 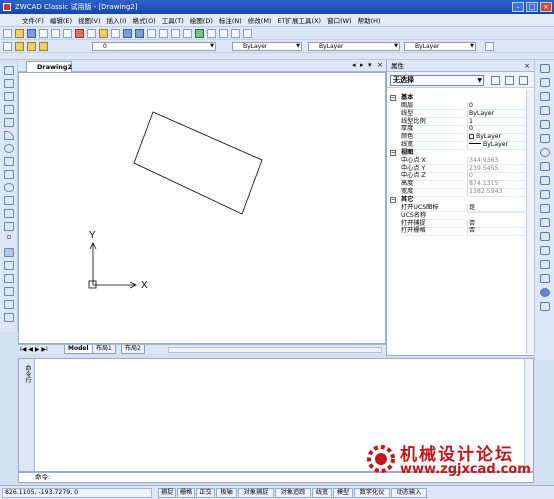 I want to click on polygon-icon, so click(x=9, y=109).